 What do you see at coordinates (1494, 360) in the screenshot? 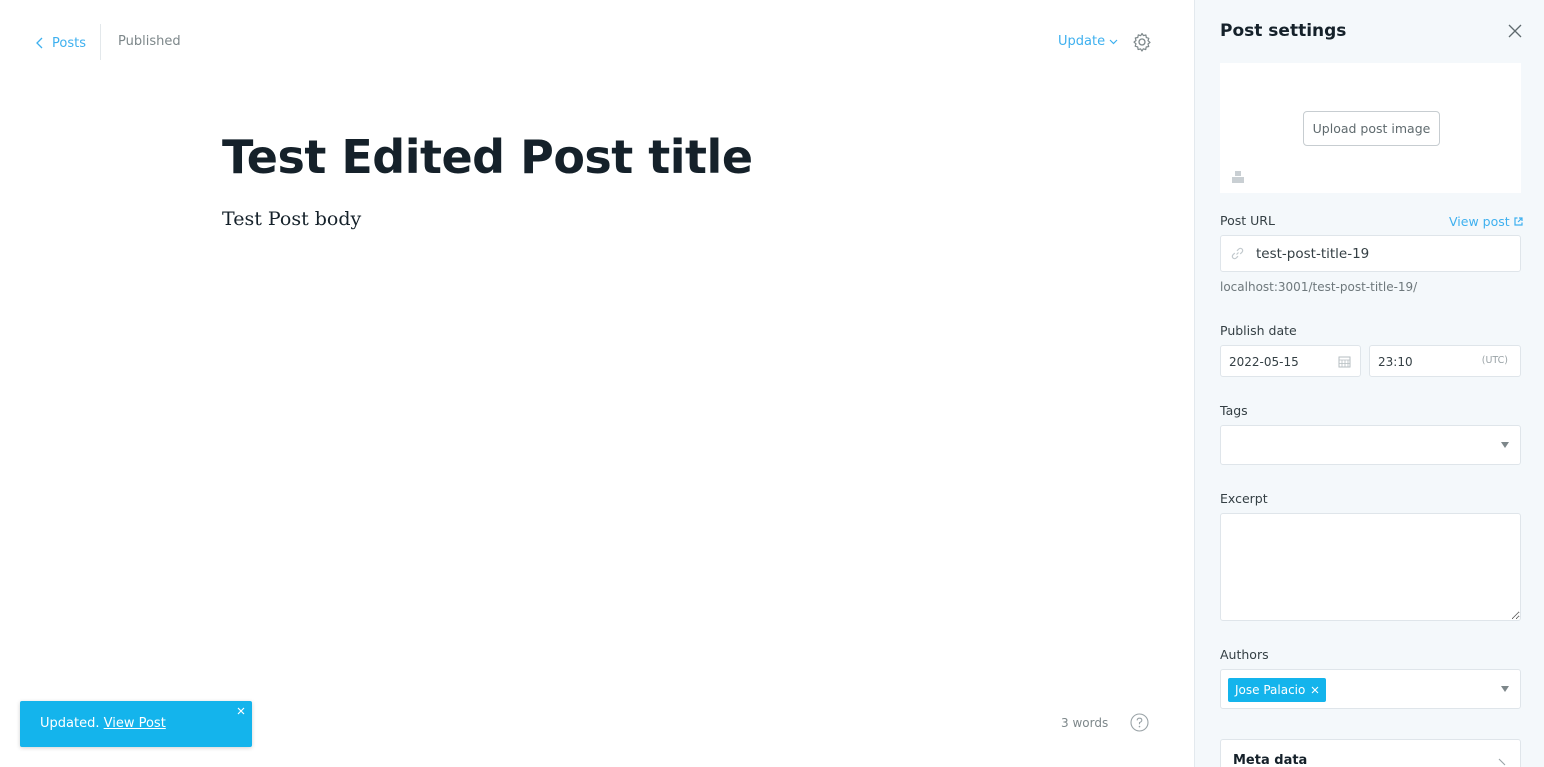
I see `timezone-label: (UTC)` at bounding box center [1494, 360].